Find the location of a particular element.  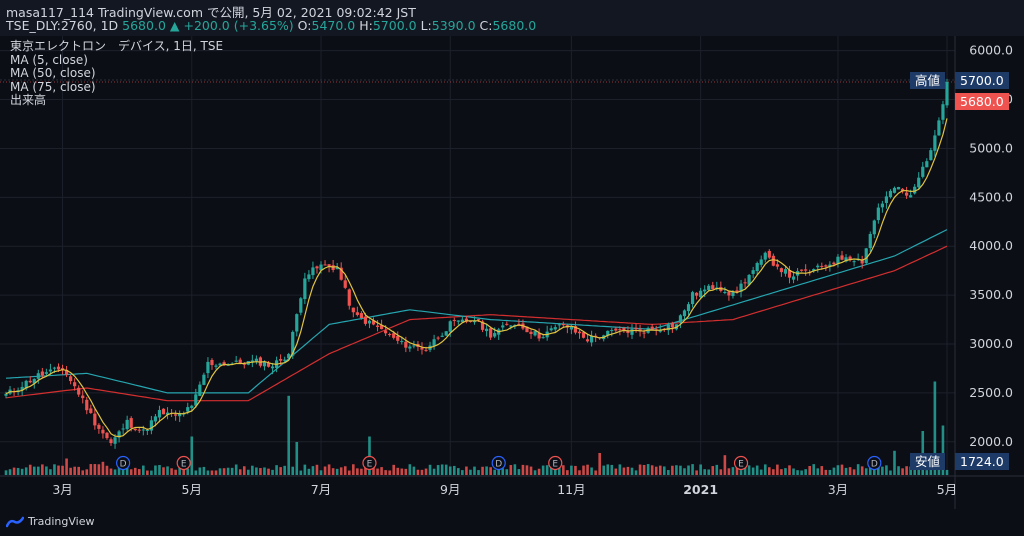

open-value: 5470.0 is located at coordinates (333, 25).